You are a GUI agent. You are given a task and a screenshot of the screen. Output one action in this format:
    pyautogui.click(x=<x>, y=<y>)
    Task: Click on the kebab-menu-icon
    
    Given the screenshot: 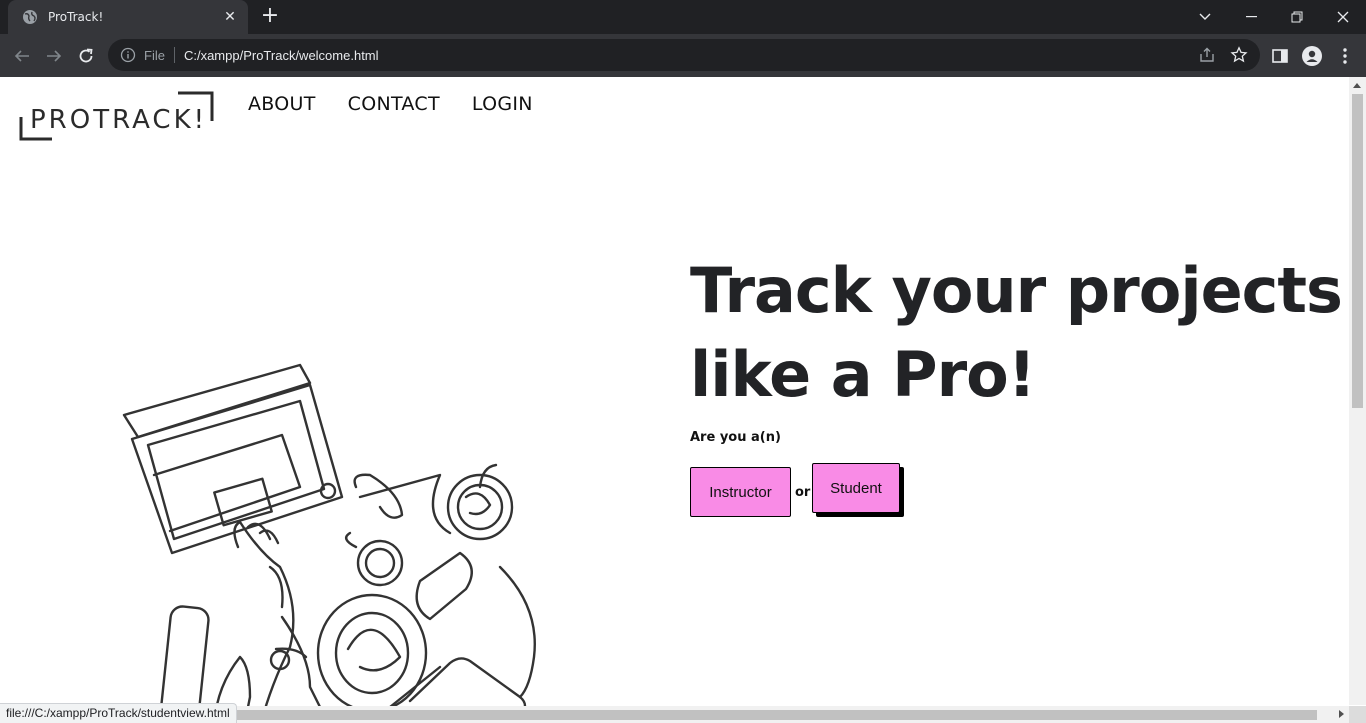 What is the action you would take?
    pyautogui.click(x=1345, y=56)
    